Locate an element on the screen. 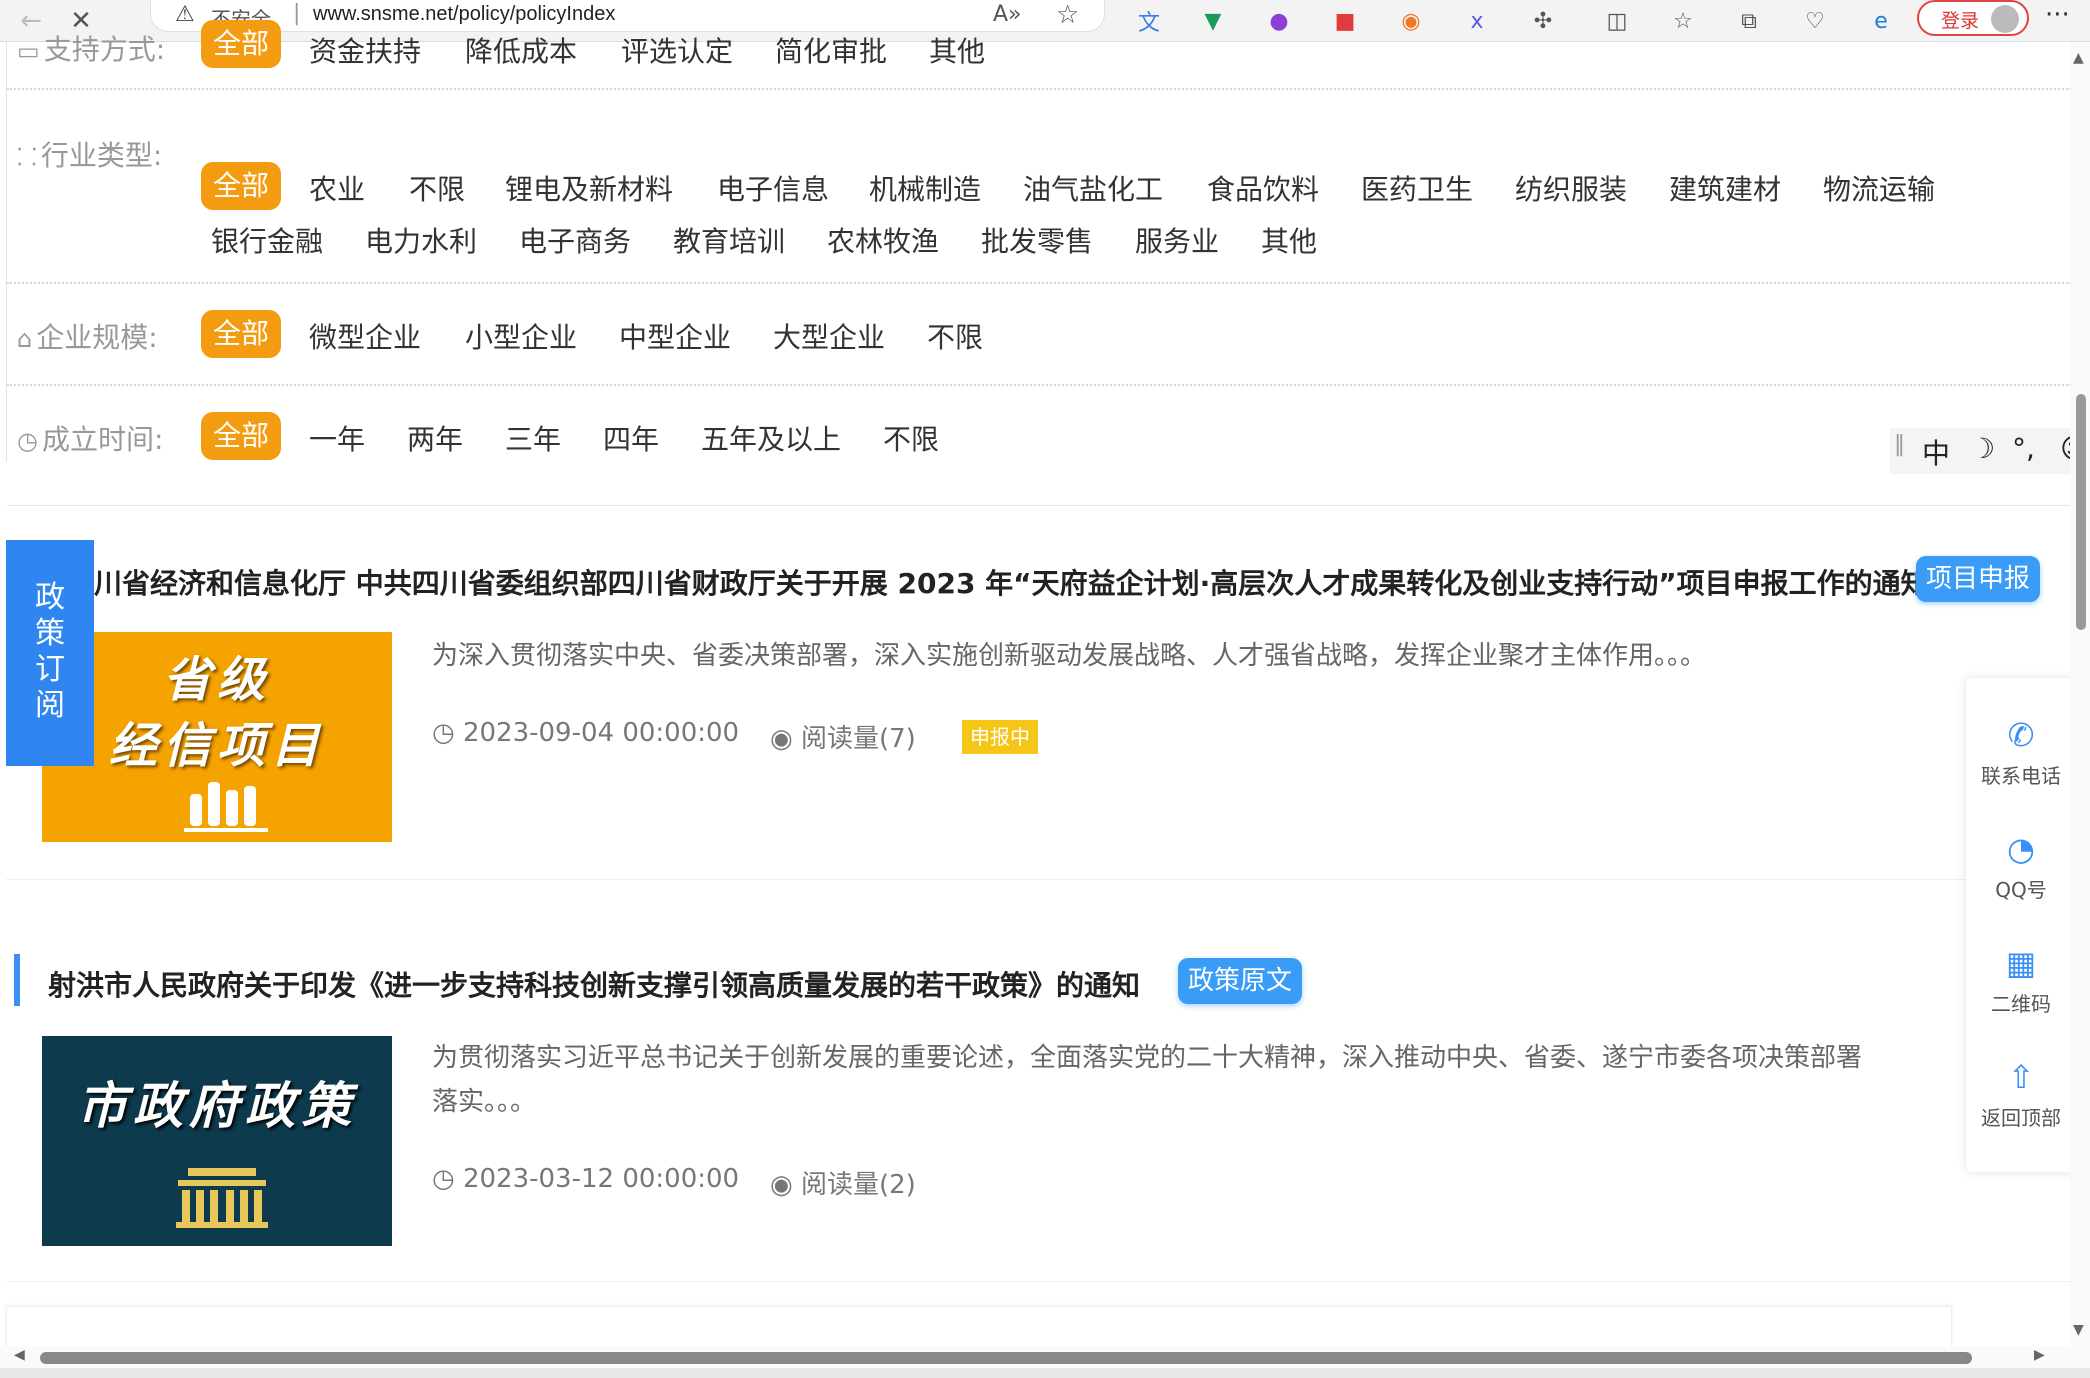 This screenshot has width=2090, height=1378. vertical-scroll-thumb is located at coordinates (2081, 512).